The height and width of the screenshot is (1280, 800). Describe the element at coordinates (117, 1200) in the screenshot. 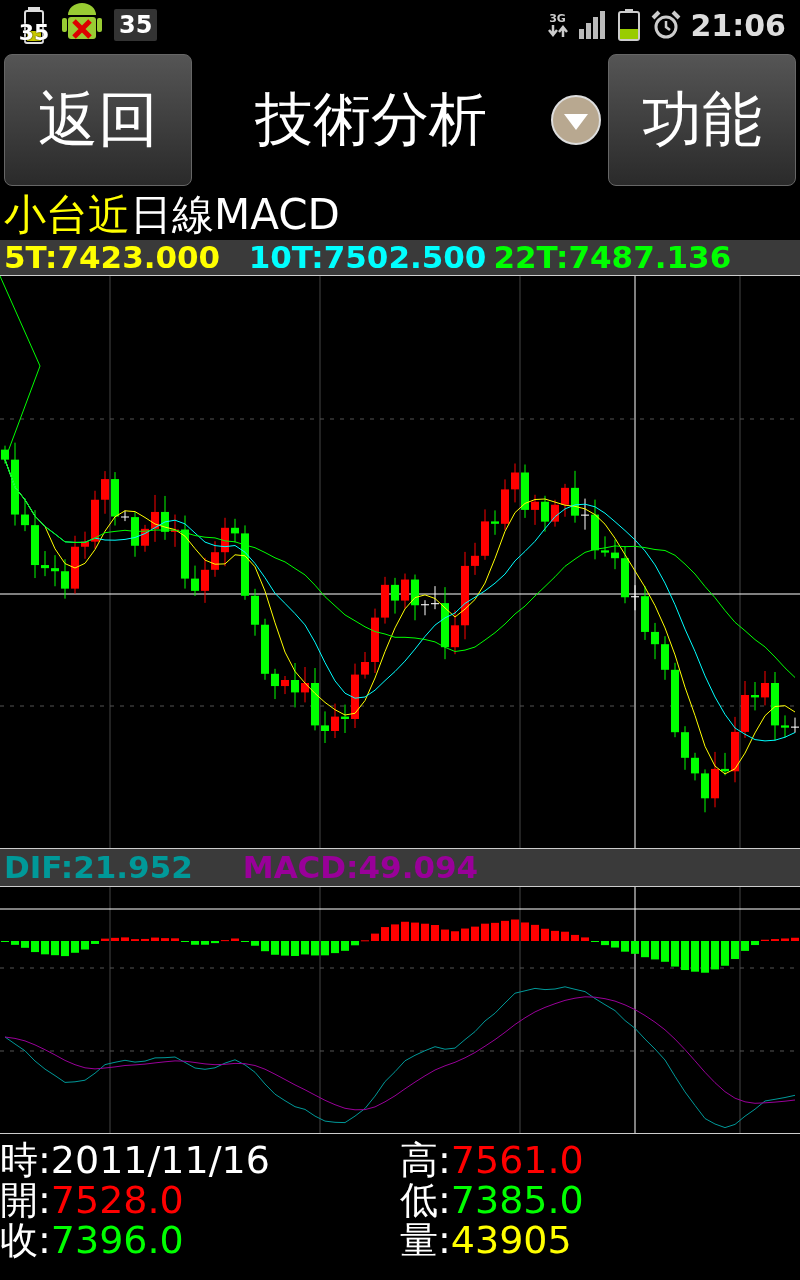

I see `quote-field-value: 7528.0` at that location.